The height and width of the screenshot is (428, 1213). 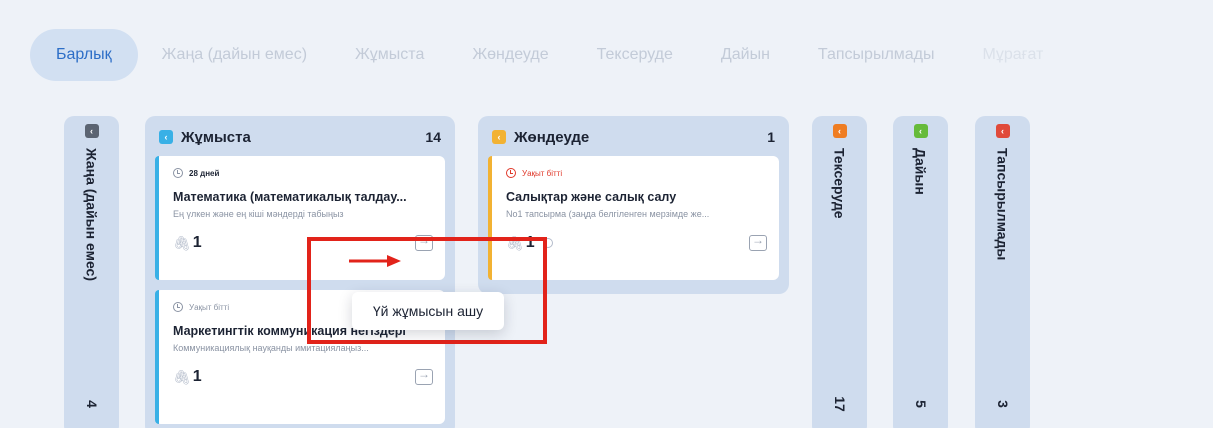 I want to click on column-not-submitted: ‹ Тапсырылмады 3, so click(x=1002, y=272).